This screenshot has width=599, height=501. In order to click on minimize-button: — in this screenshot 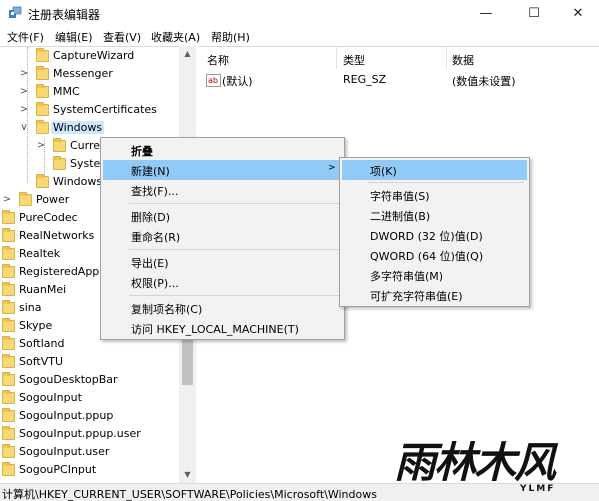, I will do `click(486, 13)`.